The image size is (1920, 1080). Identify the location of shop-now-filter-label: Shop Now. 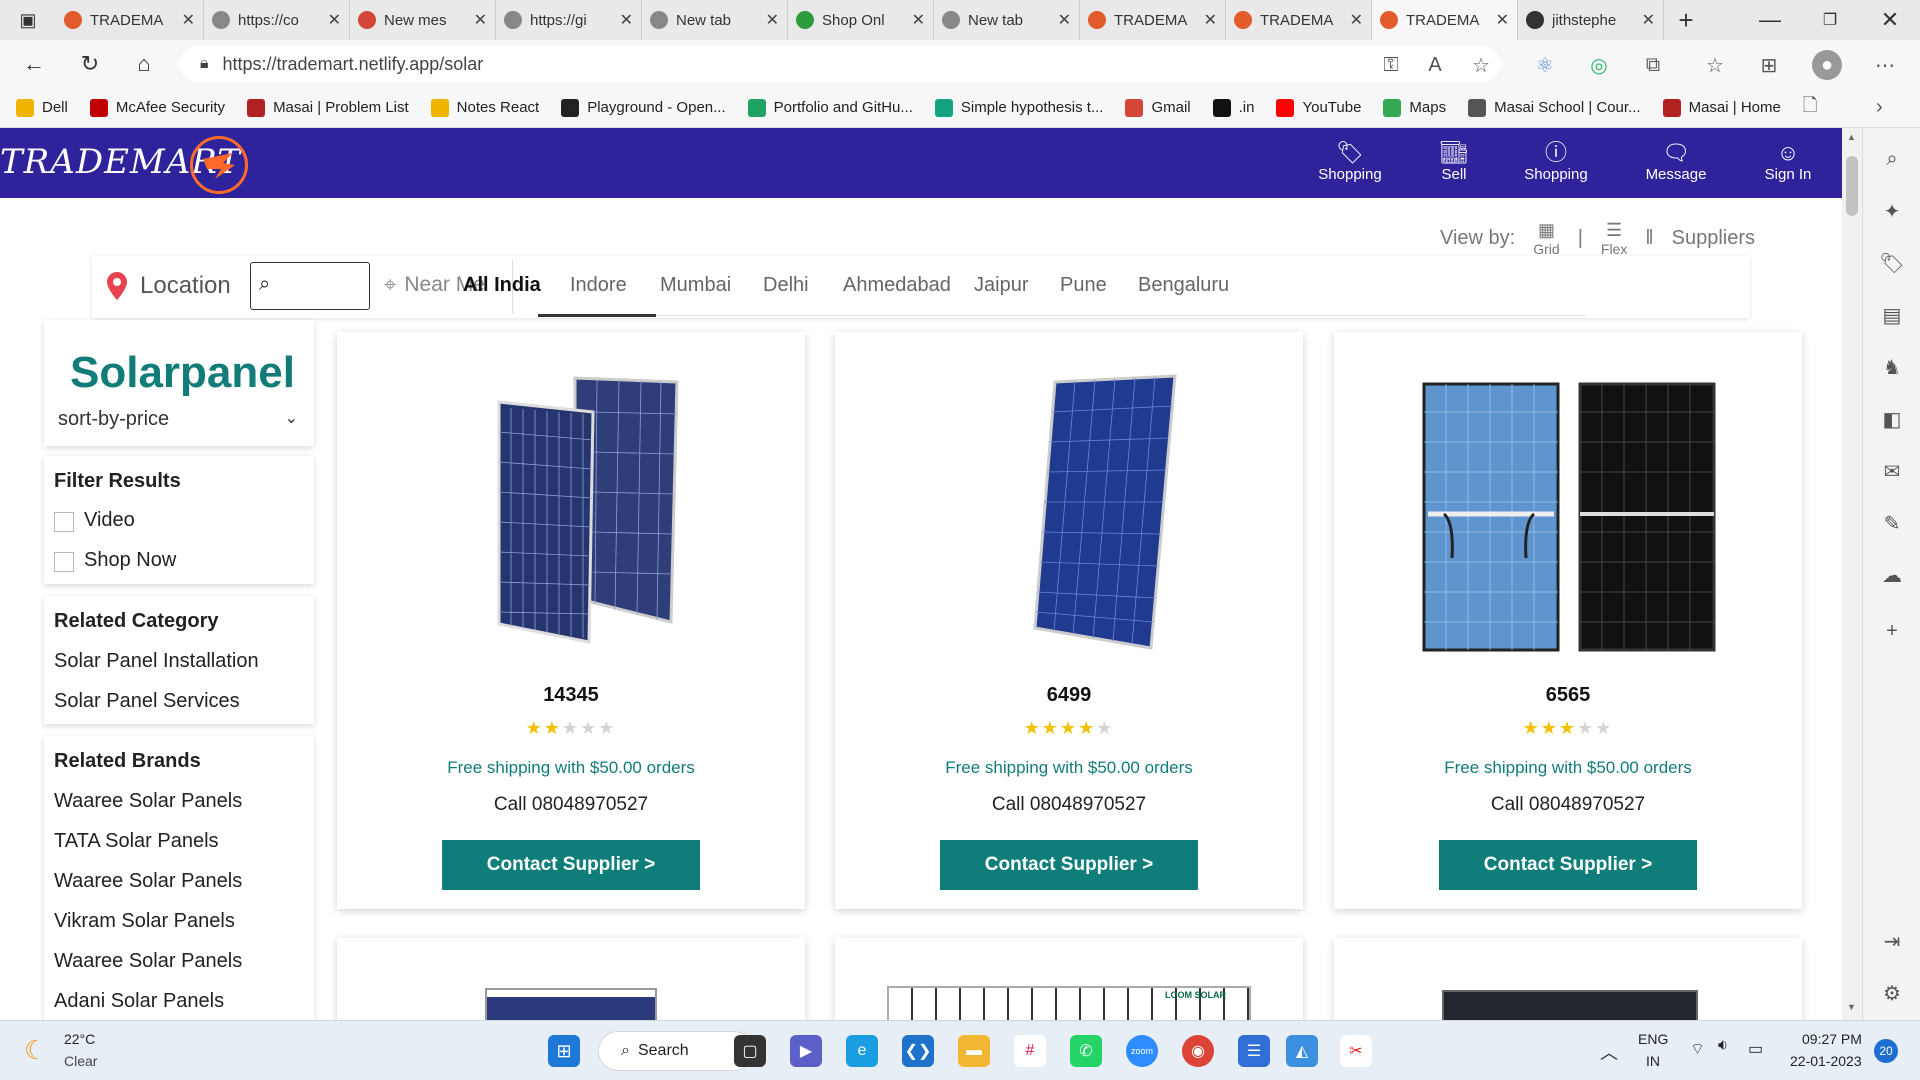
(130, 560).